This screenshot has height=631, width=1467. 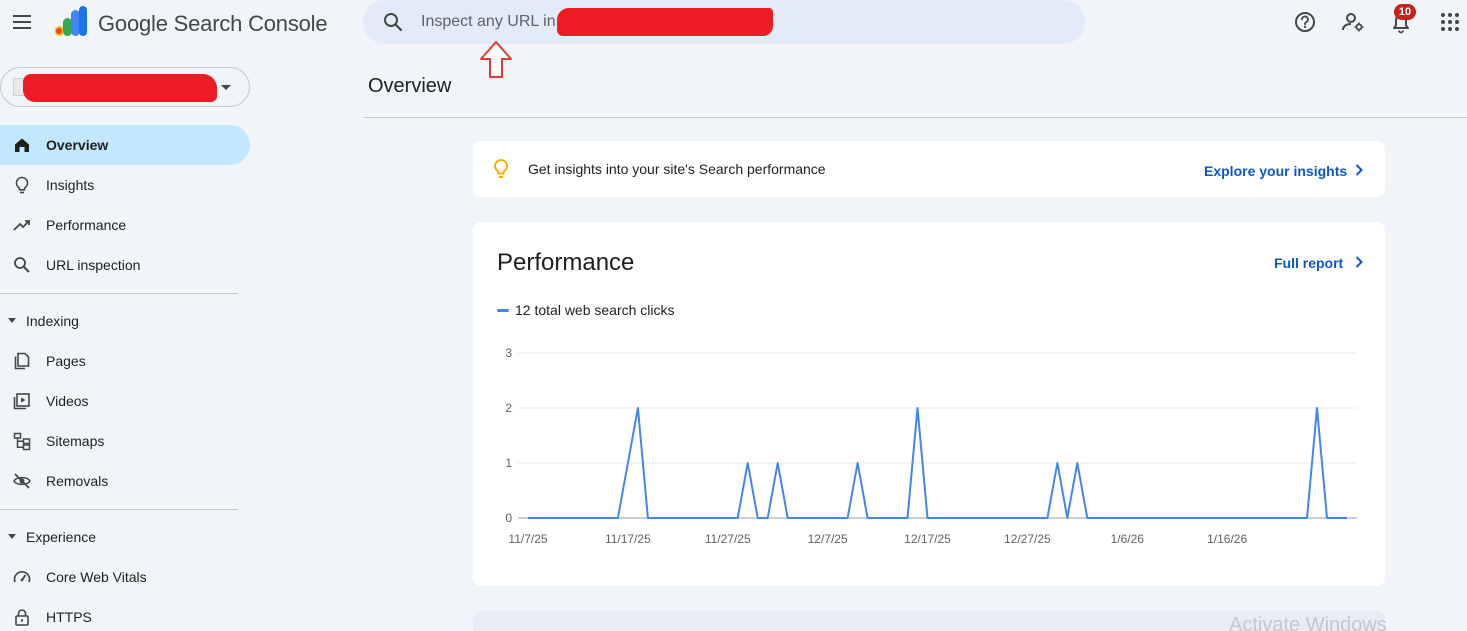 What do you see at coordinates (93, 265) in the screenshot?
I see `sidebar-item-label: URL inspection` at bounding box center [93, 265].